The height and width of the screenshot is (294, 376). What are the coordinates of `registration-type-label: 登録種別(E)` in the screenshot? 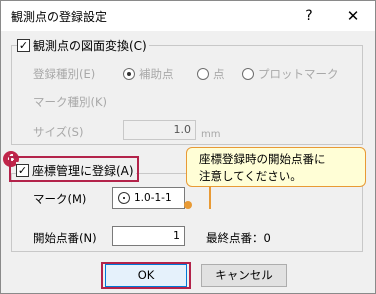 It's located at (64, 74).